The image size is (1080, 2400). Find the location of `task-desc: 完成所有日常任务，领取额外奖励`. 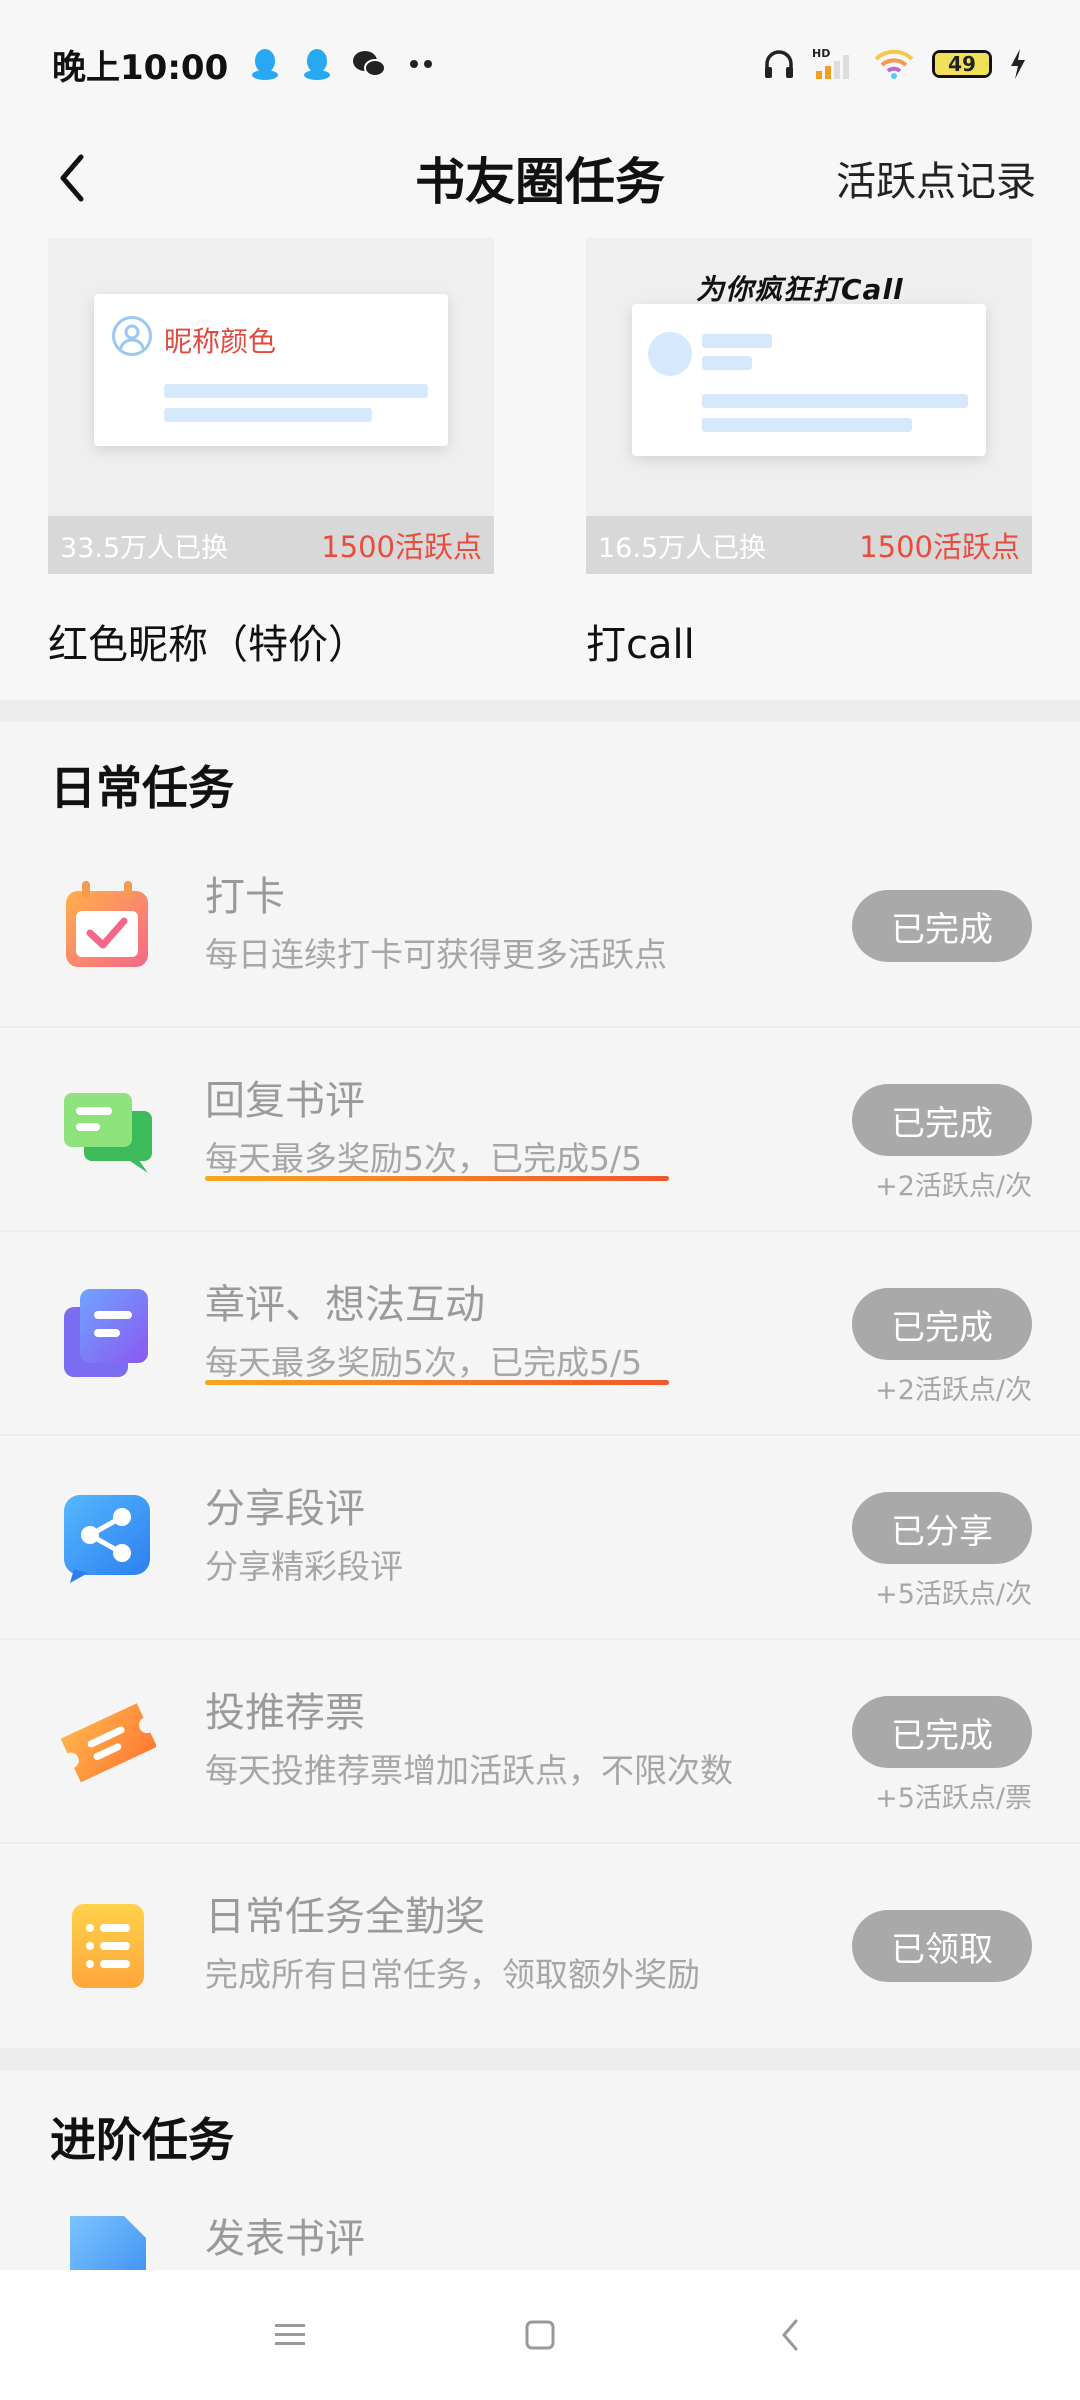

task-desc: 完成所有日常任务，领取额外奖励 is located at coordinates (452, 1974).